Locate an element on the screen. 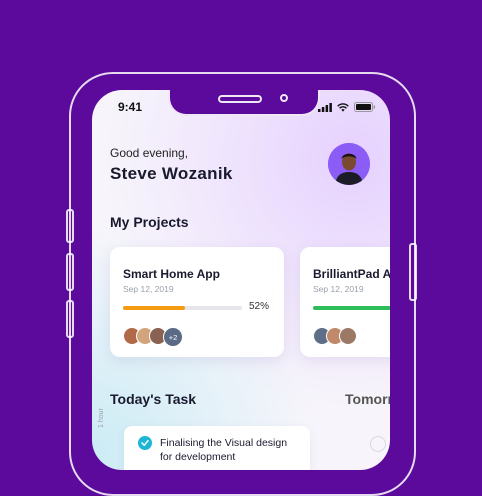  phone-notch is located at coordinates (244, 103).